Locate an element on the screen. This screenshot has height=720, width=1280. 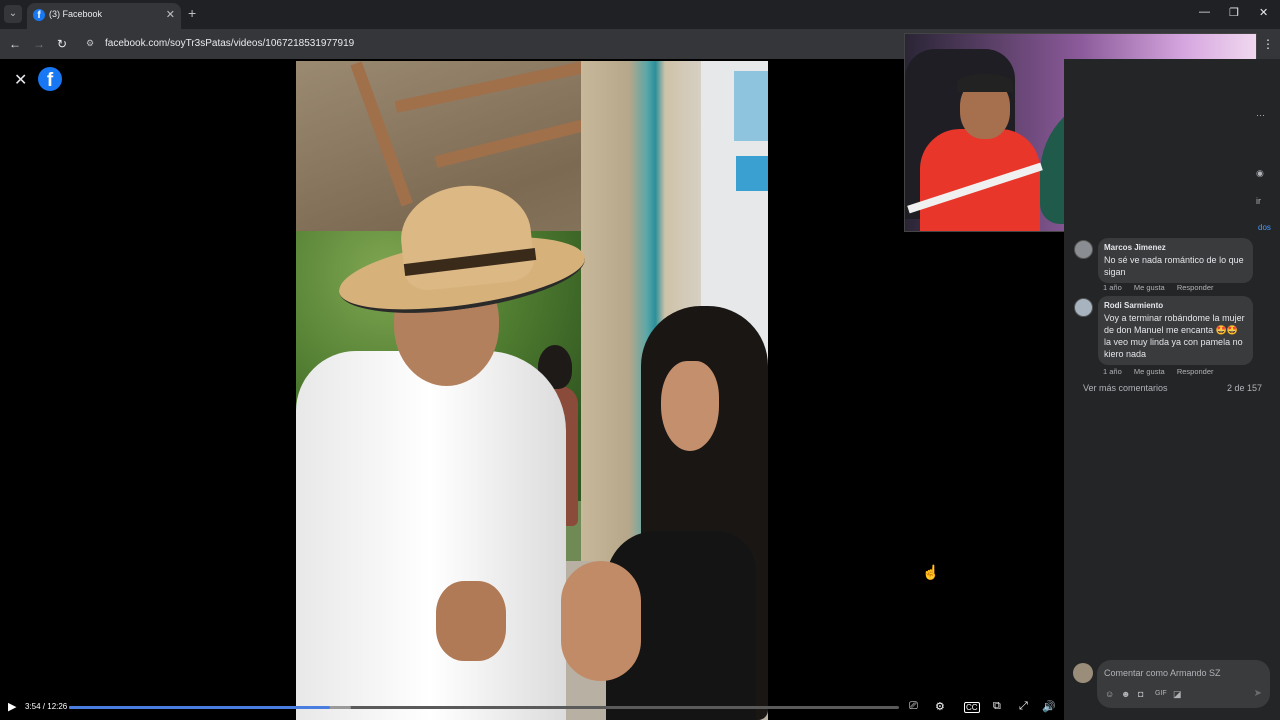
comment-count: 2 de 157 is located at coordinates (1245, 388).